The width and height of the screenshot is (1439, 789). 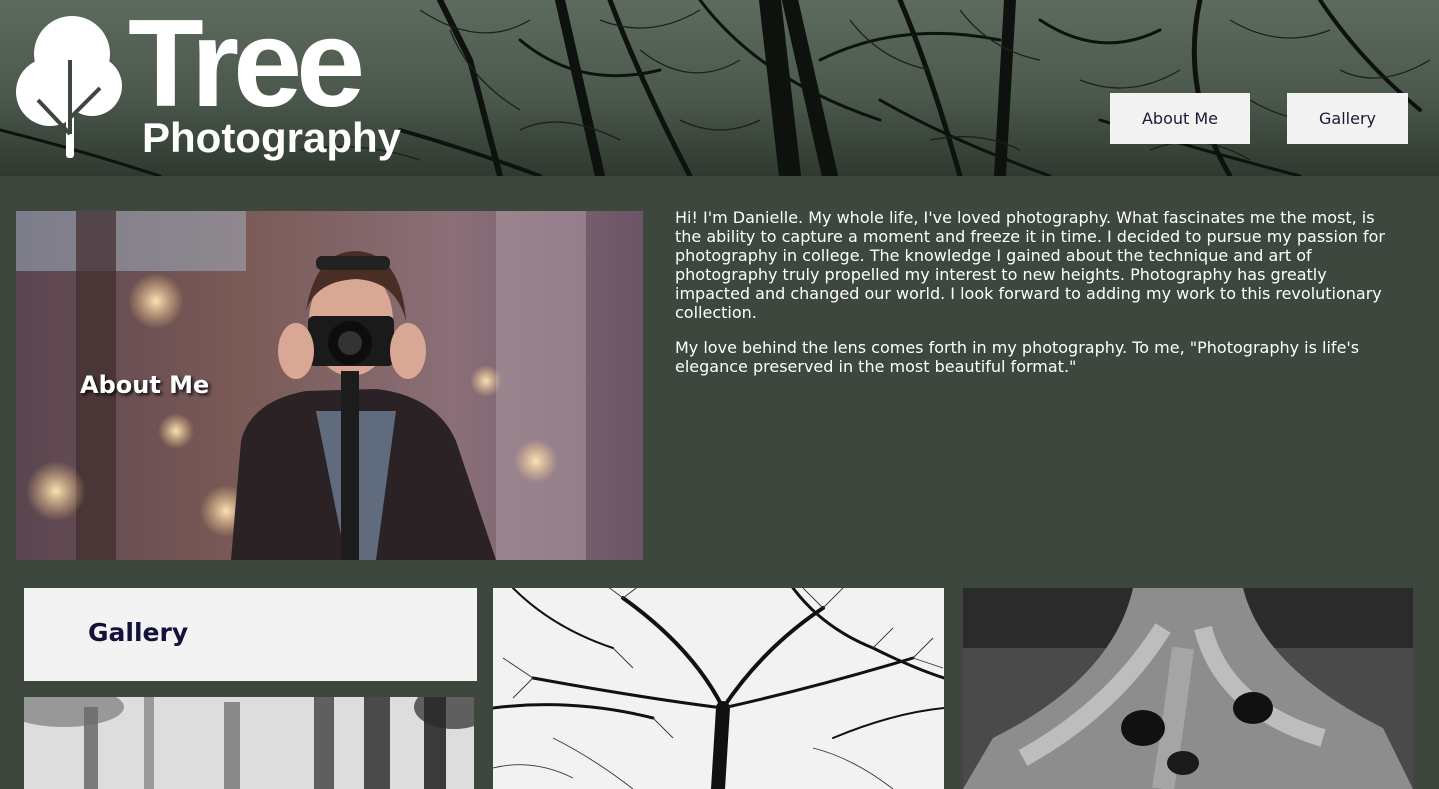 What do you see at coordinates (69, 87) in the screenshot?
I see `tree-logo-icon` at bounding box center [69, 87].